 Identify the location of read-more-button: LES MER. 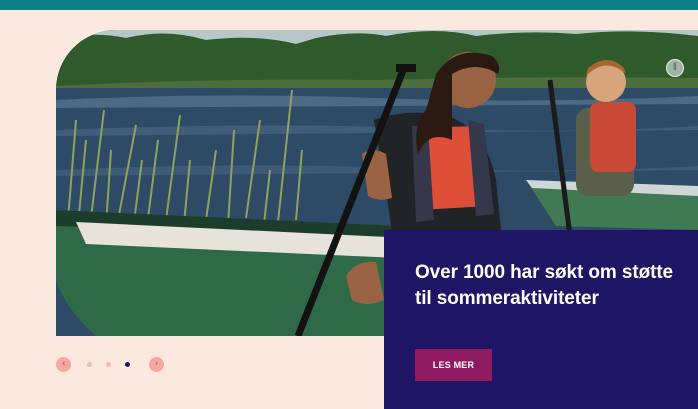
(453, 365).